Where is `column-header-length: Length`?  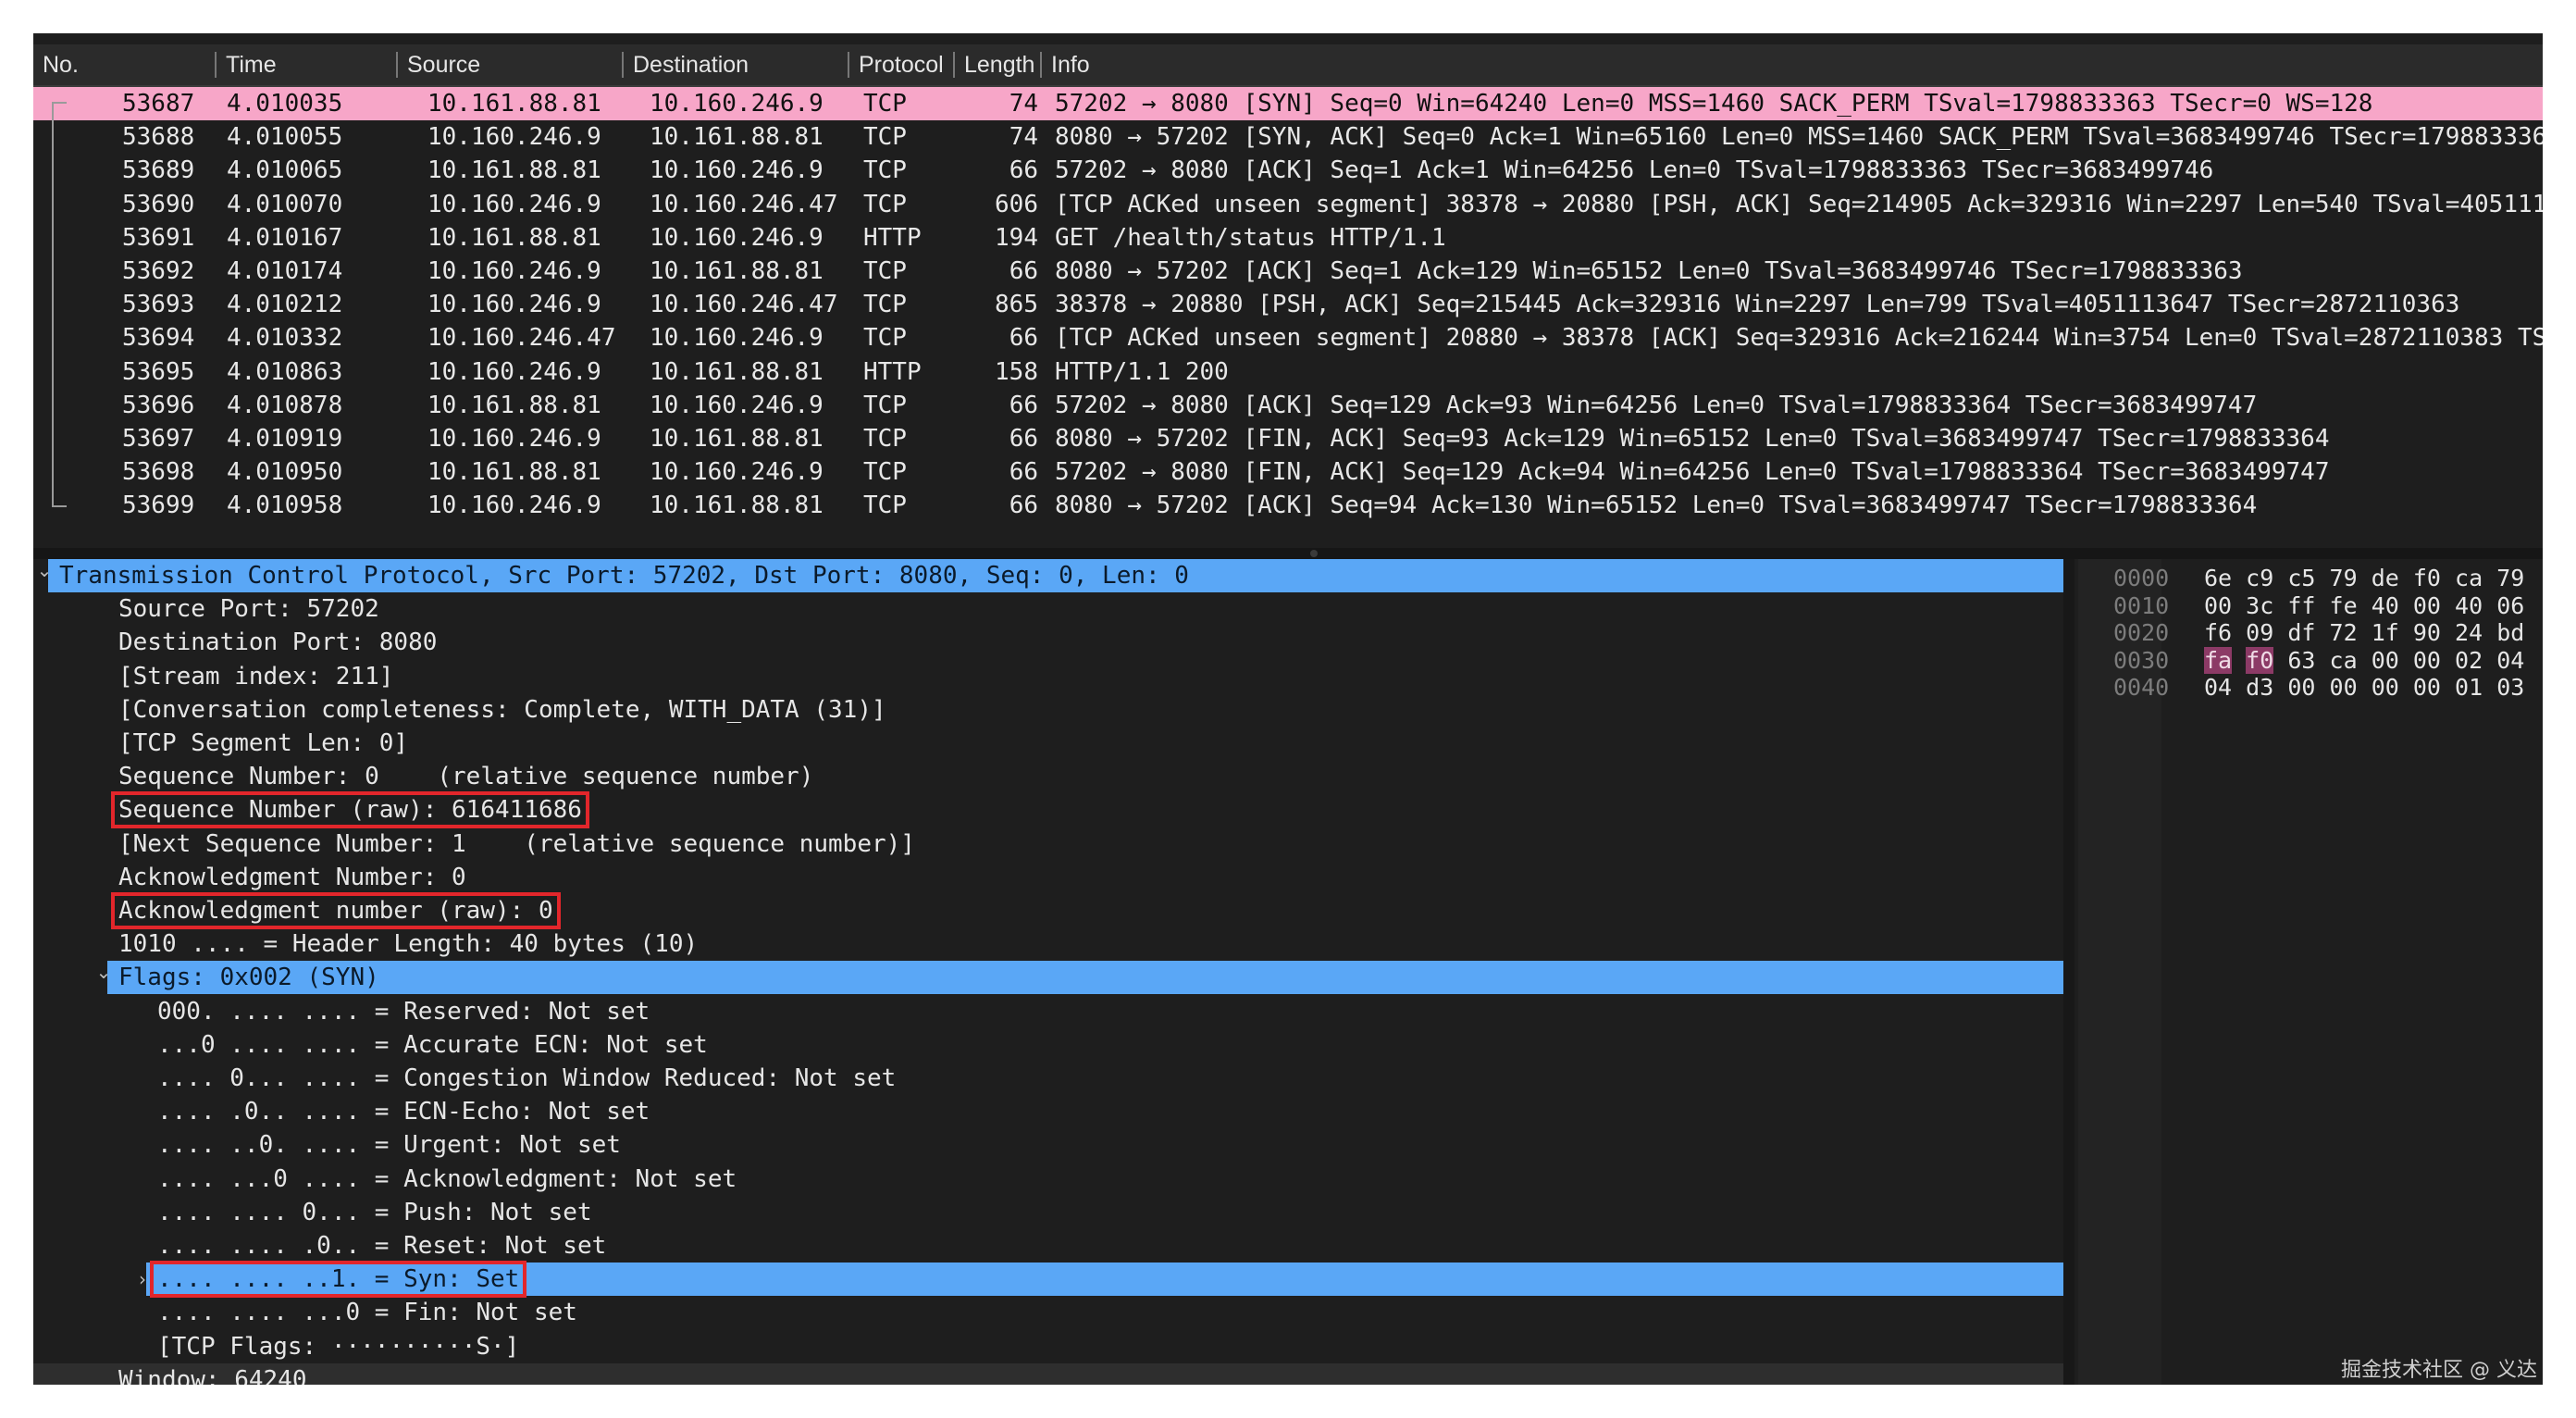
column-header-length: Length is located at coordinates (996, 65).